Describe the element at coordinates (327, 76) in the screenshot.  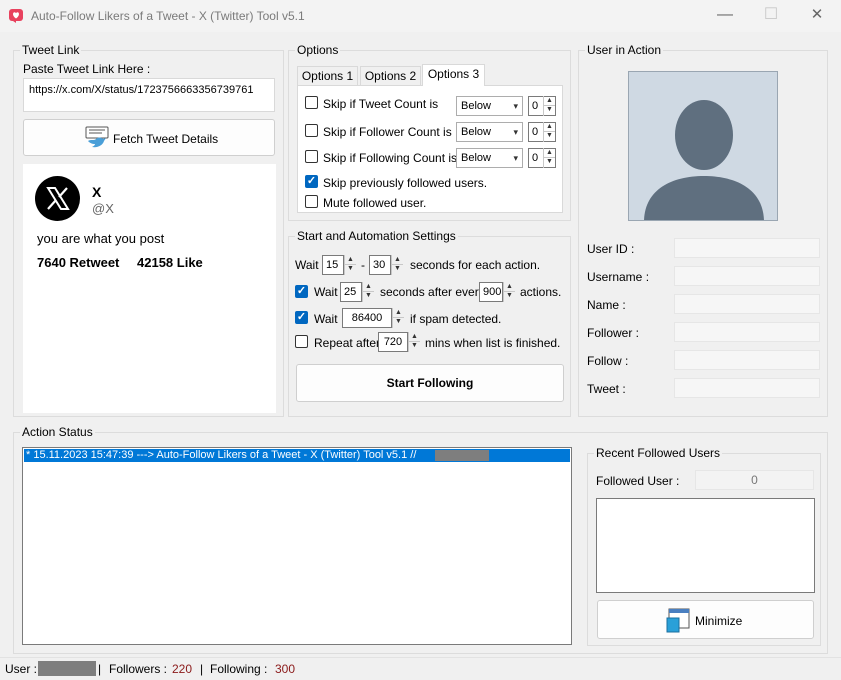
I see `tab-options-1: Options 1` at that location.